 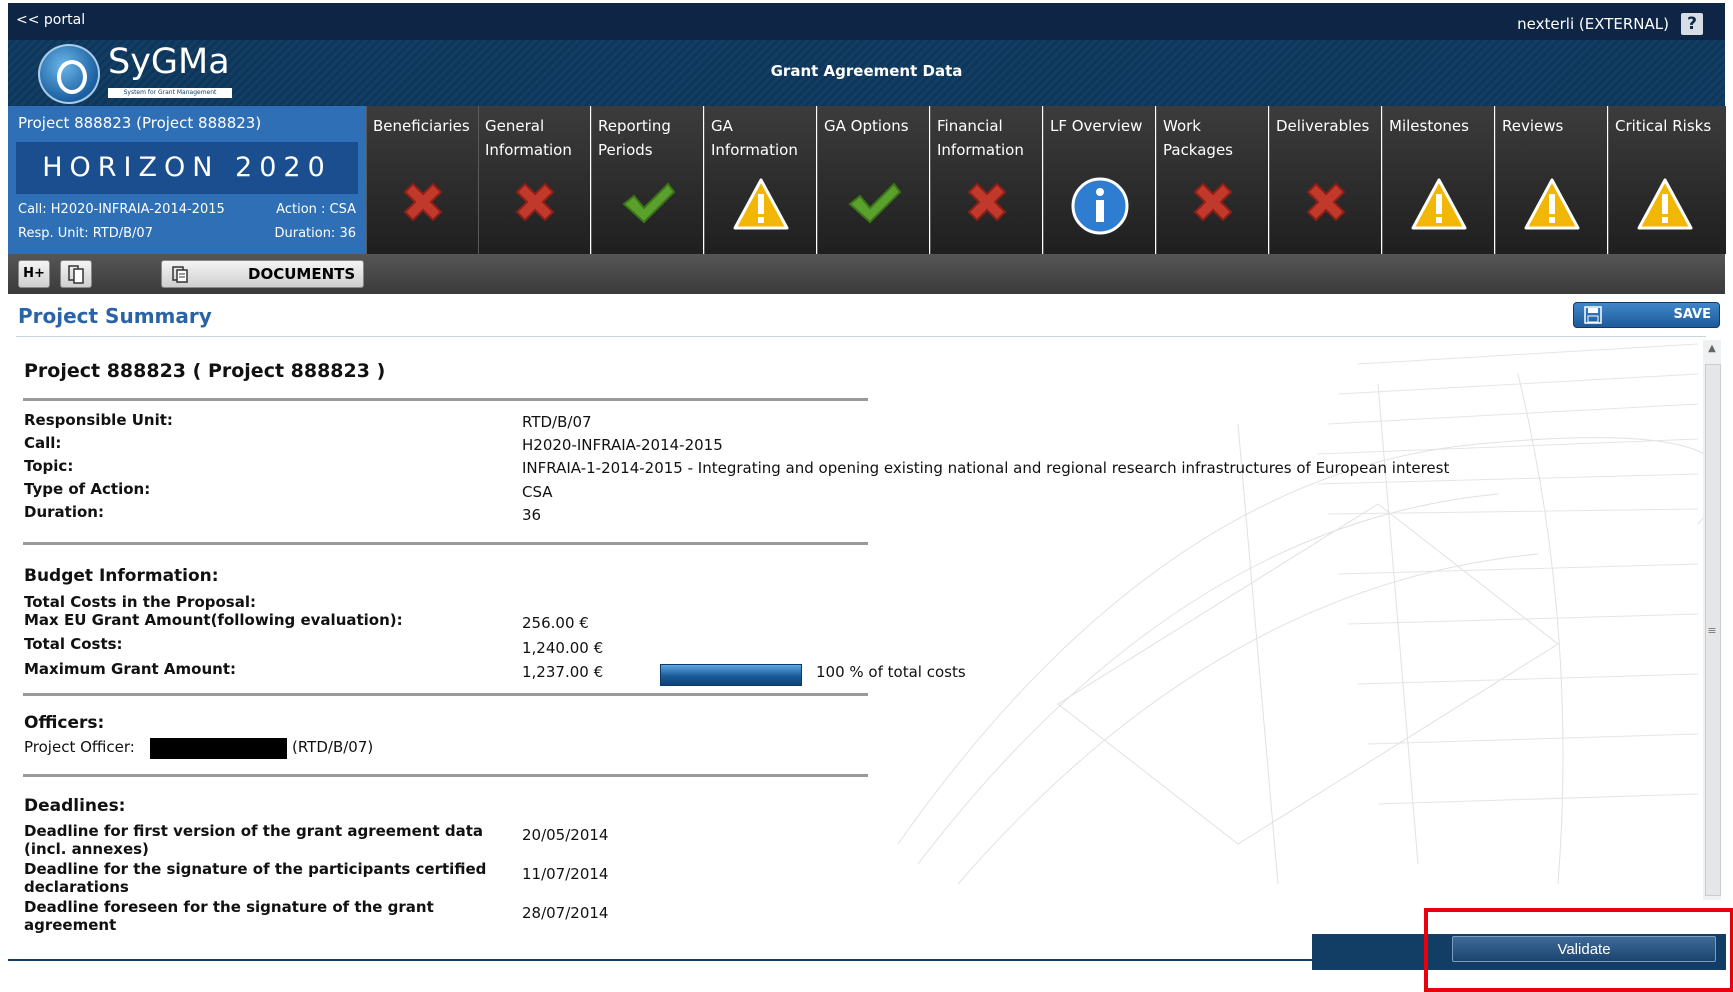 I want to click on scroll-up-arrow-icon: ▲, so click(x=1712, y=349).